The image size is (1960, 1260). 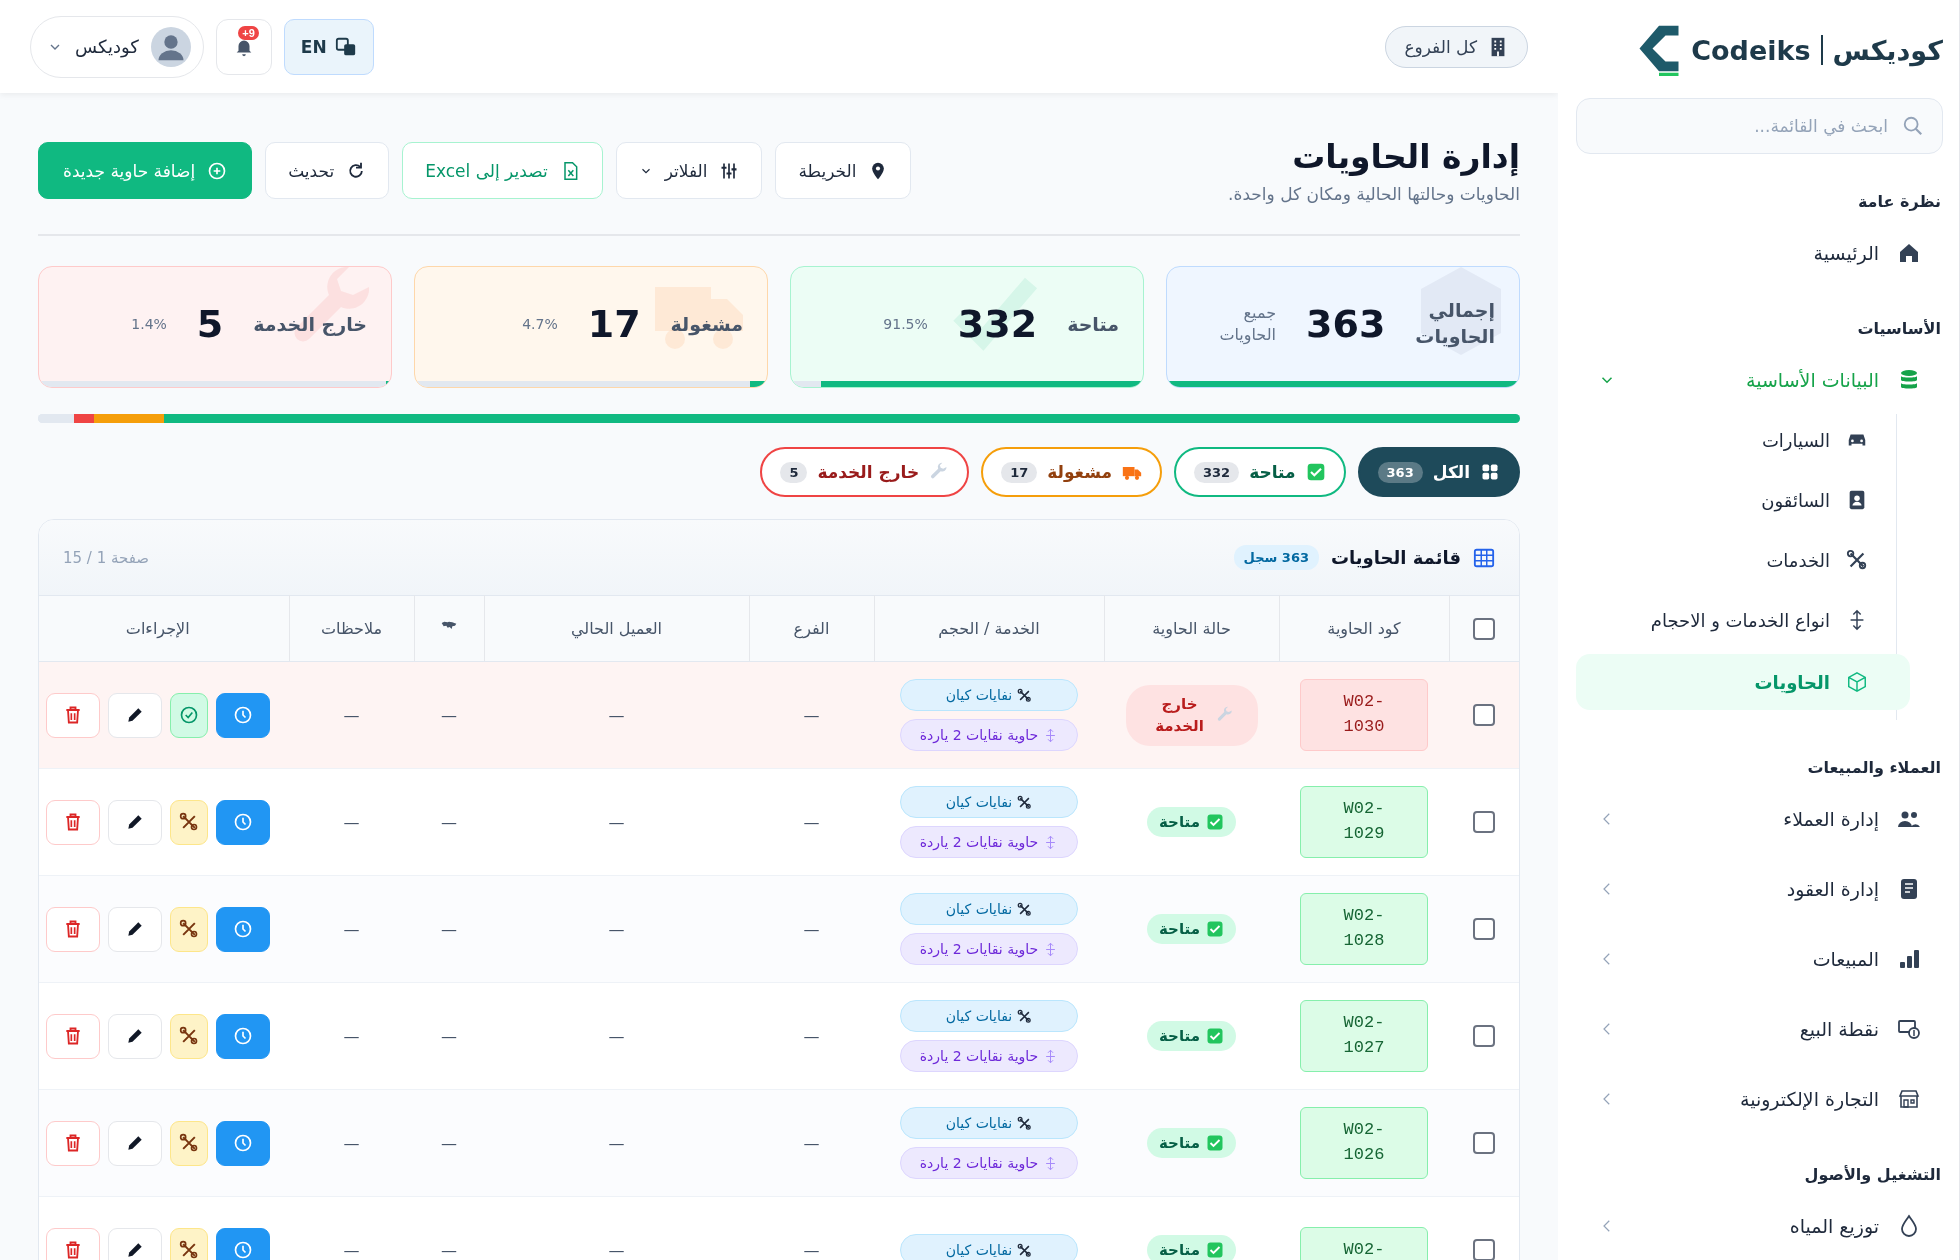 I want to click on grid-icon, so click(x=1490, y=472).